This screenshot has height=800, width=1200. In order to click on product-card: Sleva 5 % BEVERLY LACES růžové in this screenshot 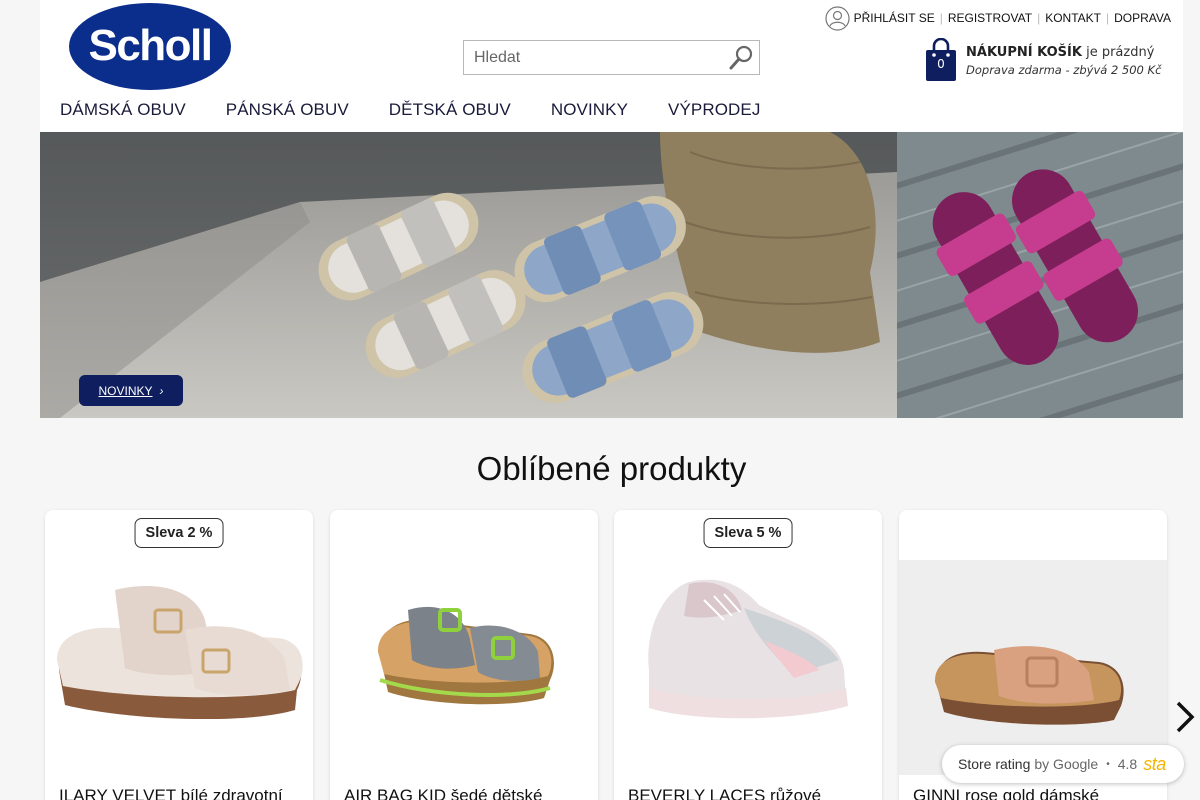, I will do `click(748, 655)`.